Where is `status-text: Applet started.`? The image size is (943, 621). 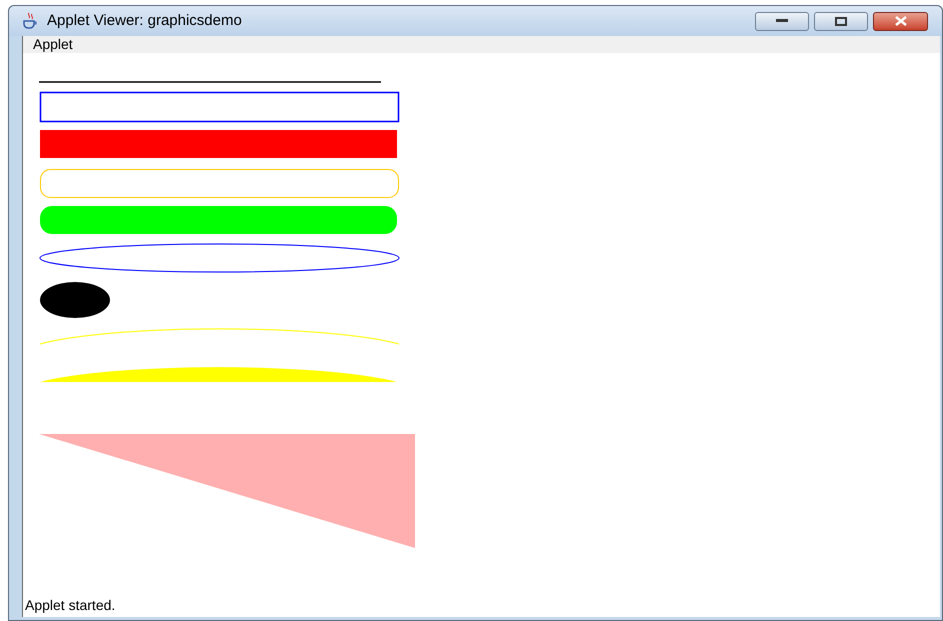
status-text: Applet started. is located at coordinates (70, 605).